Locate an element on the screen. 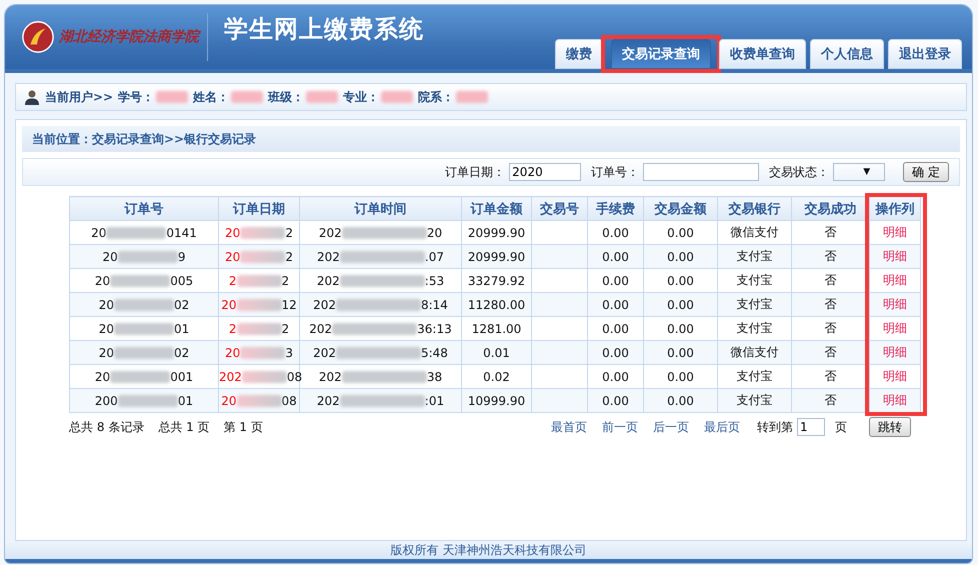 Image resolution: width=978 pixels, height=565 pixels. page-number-field: 1 is located at coordinates (811, 427).